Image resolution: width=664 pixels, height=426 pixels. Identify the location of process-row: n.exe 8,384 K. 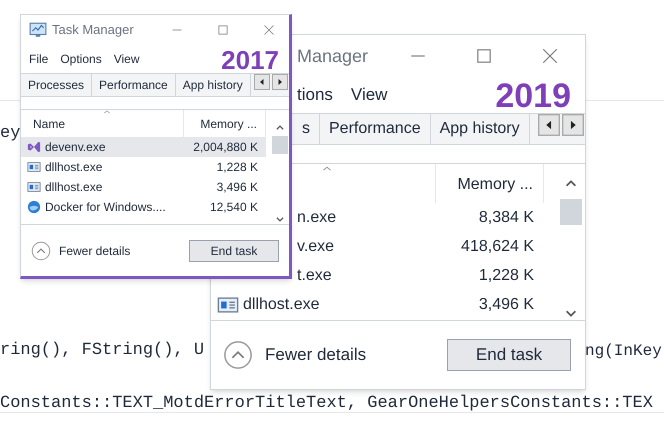
(419, 217).